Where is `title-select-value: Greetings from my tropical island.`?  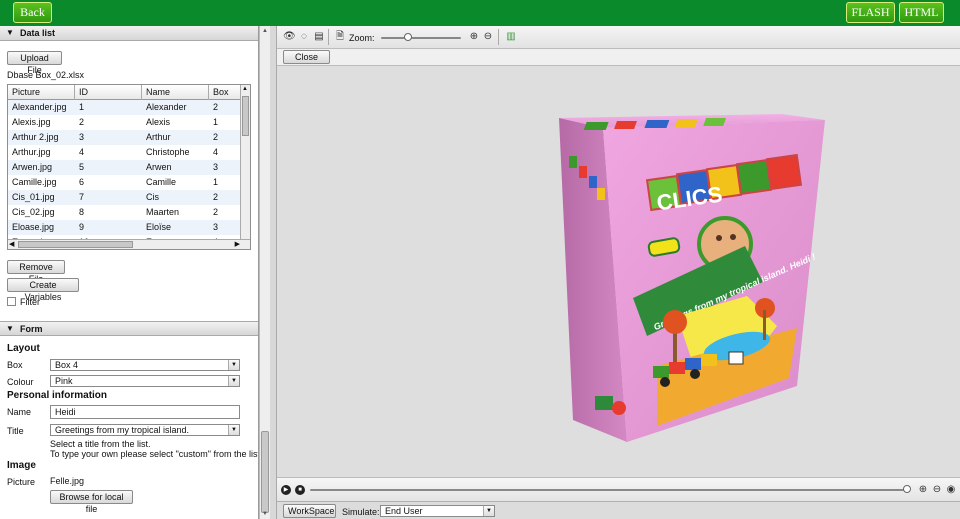 title-select-value: Greetings from my tropical island. is located at coordinates (122, 430).